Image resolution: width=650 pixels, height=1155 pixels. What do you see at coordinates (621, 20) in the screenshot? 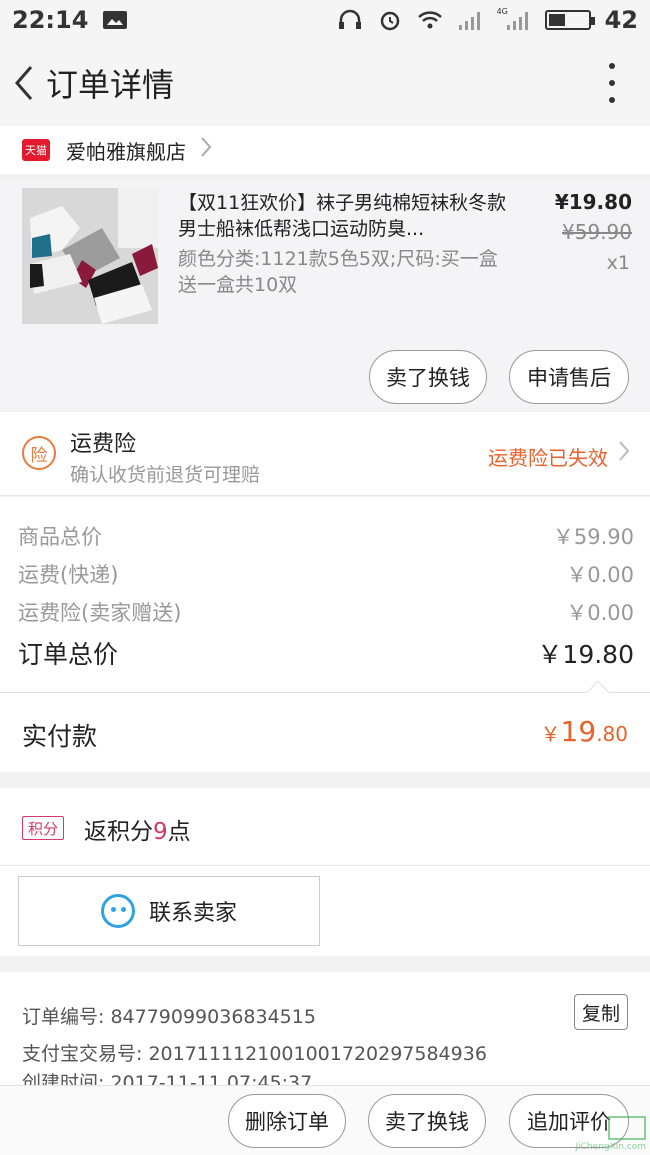
I see `battery-percent: 42` at bounding box center [621, 20].